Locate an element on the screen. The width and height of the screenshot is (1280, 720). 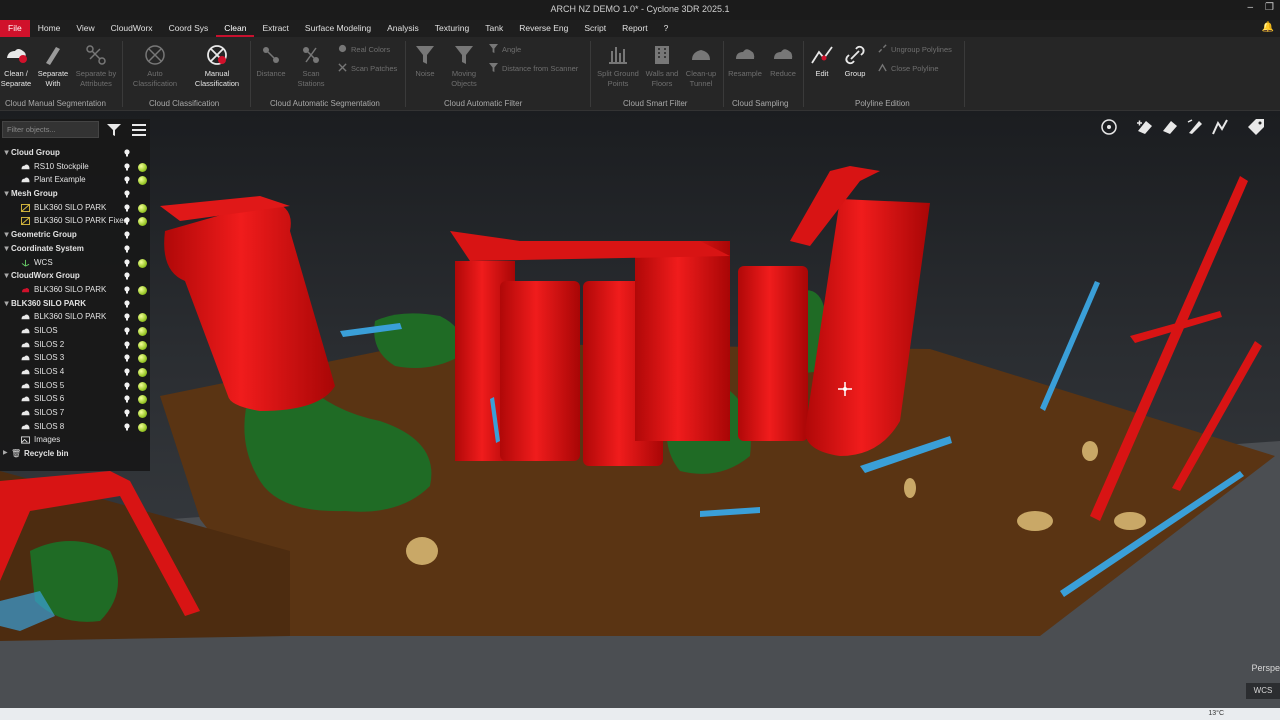
menu-file: File is located at coordinates (15, 28).